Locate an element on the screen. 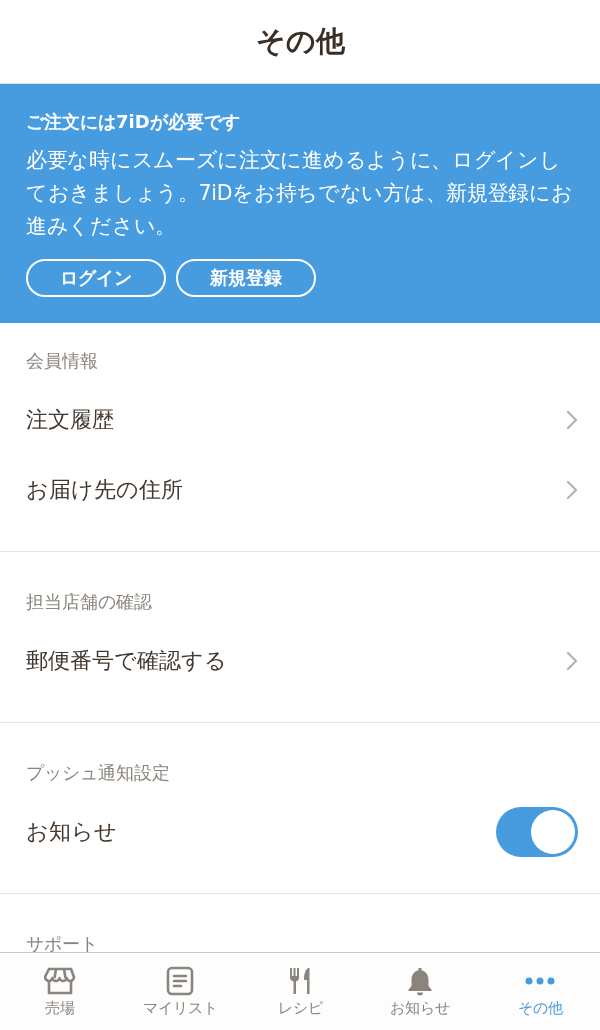  menu-item: 注文履歴 is located at coordinates (300, 420).